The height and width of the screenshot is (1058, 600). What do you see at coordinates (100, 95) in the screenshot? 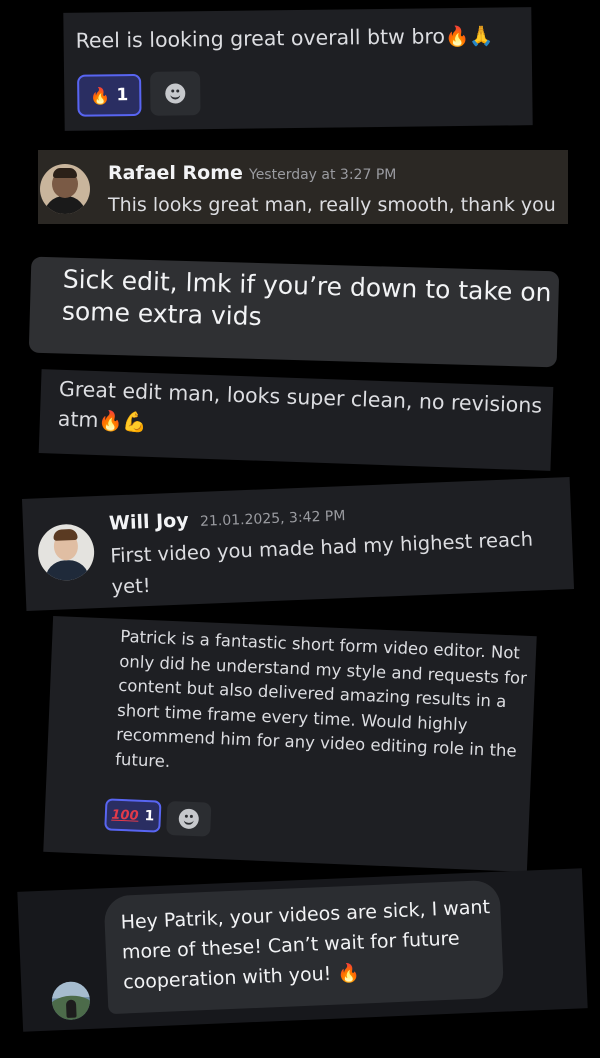
I see `fire-icon: 🔥` at bounding box center [100, 95].